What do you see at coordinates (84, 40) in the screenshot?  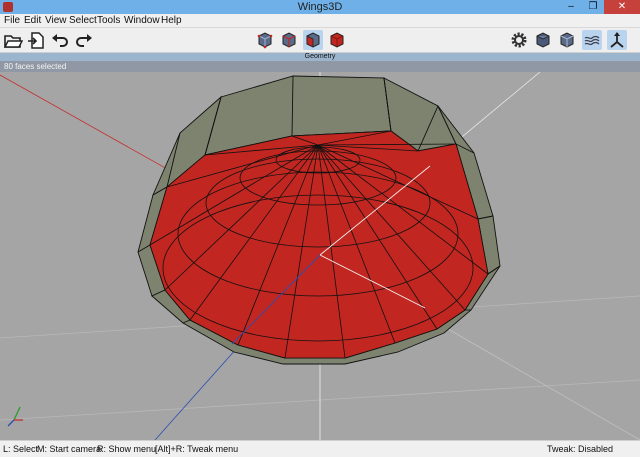 I see `redo-icon` at bounding box center [84, 40].